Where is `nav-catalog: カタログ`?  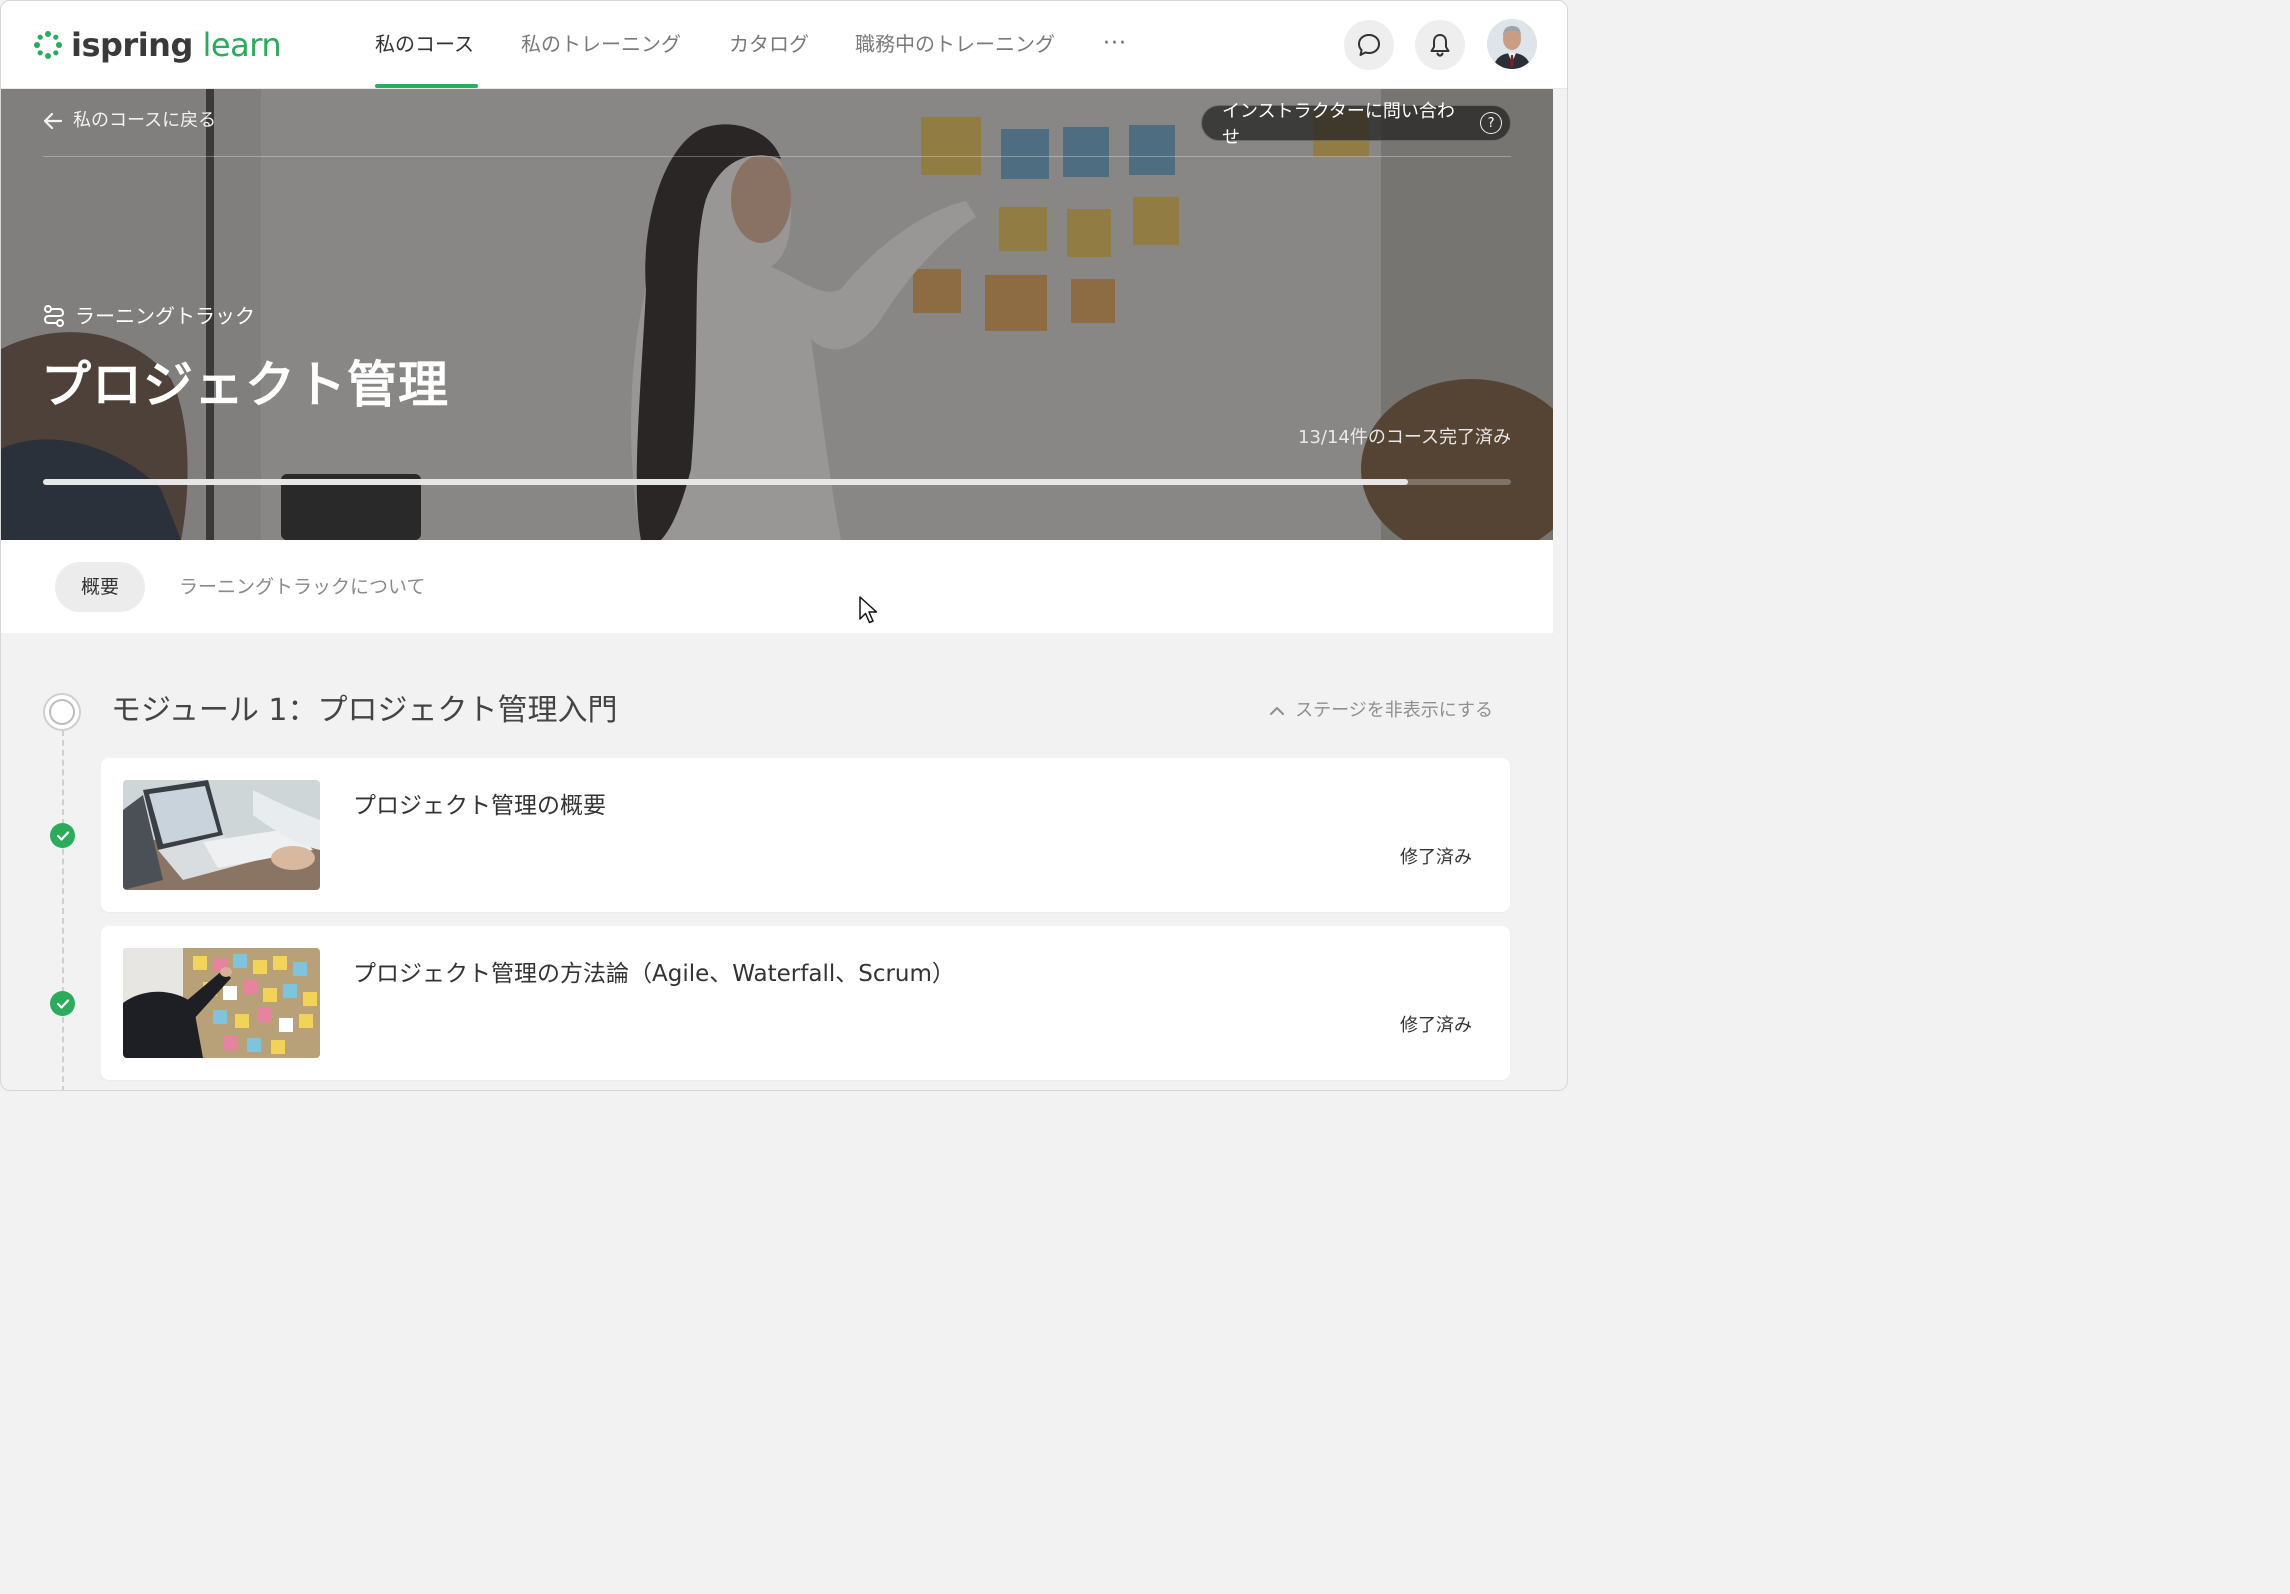 nav-catalog: カタログ is located at coordinates (769, 44).